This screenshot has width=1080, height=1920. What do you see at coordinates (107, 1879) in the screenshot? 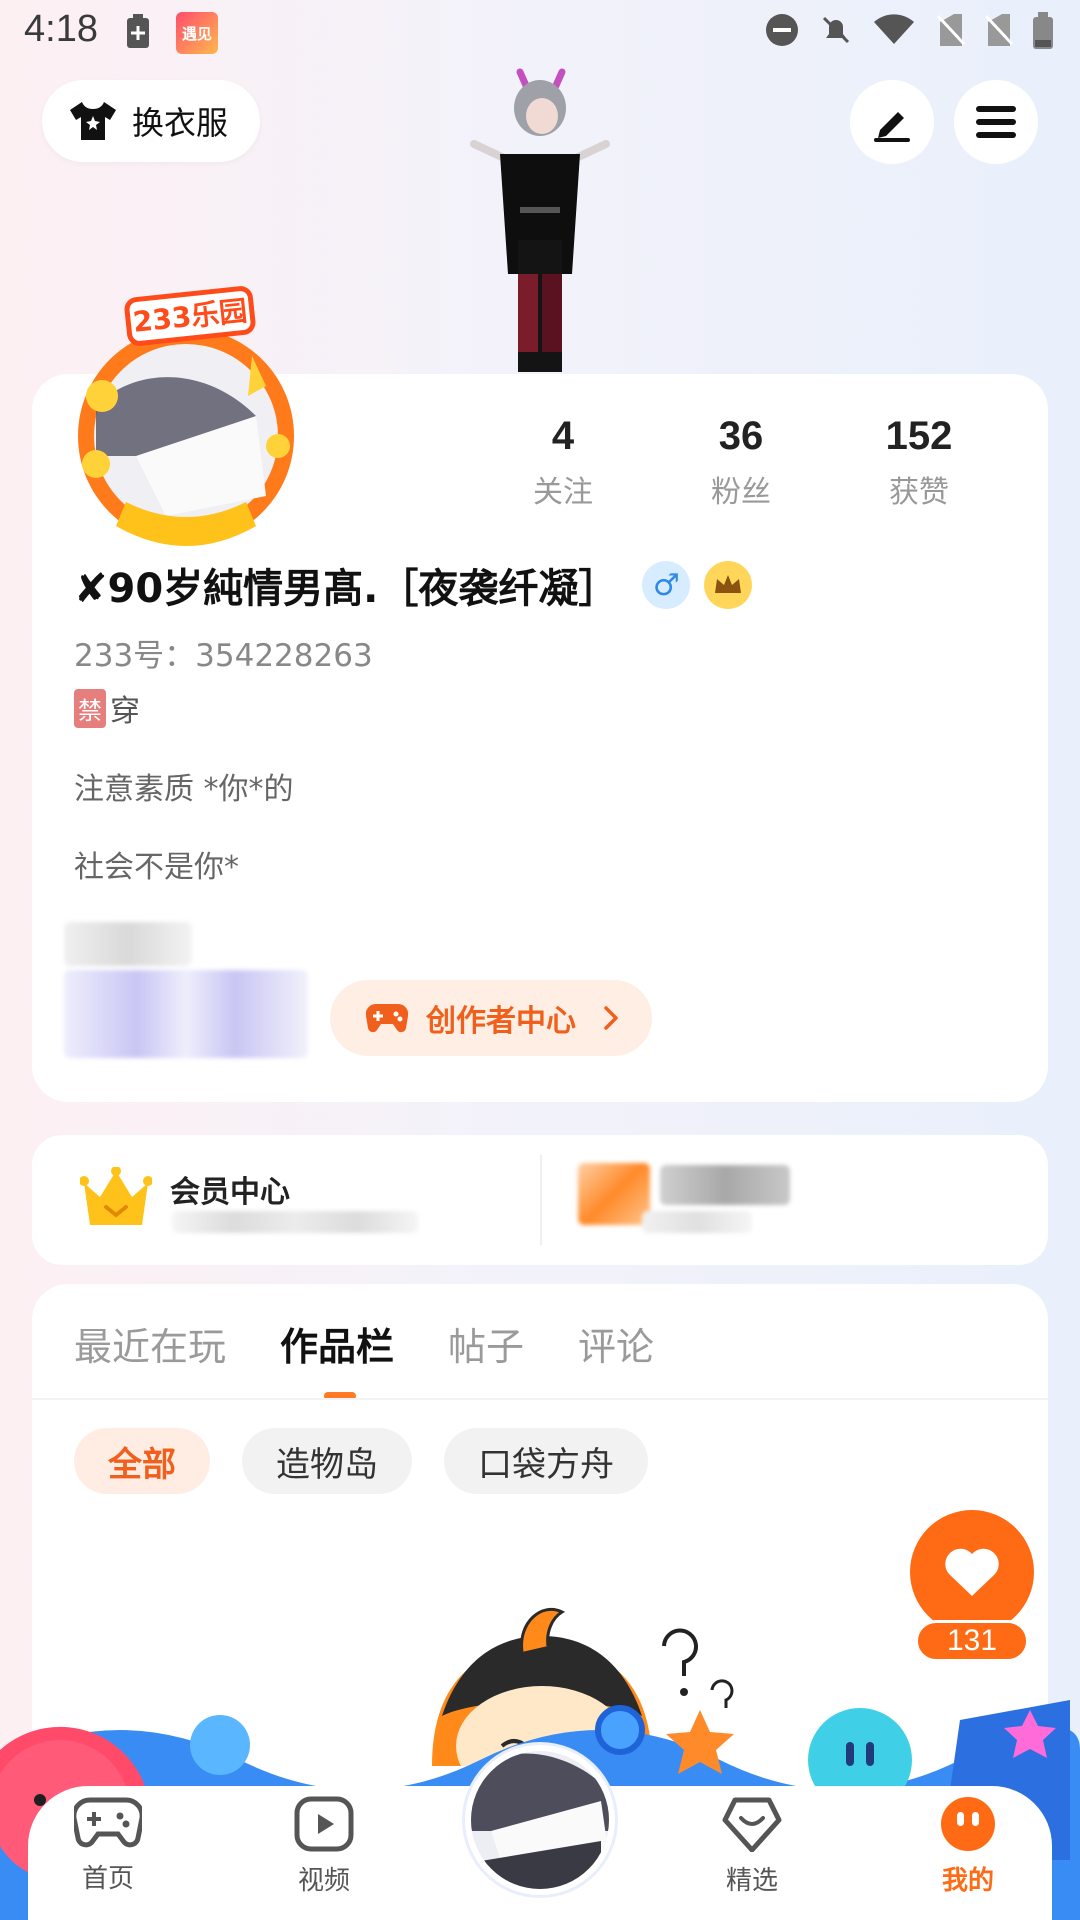
I see `nav-home-label: 首页` at bounding box center [107, 1879].